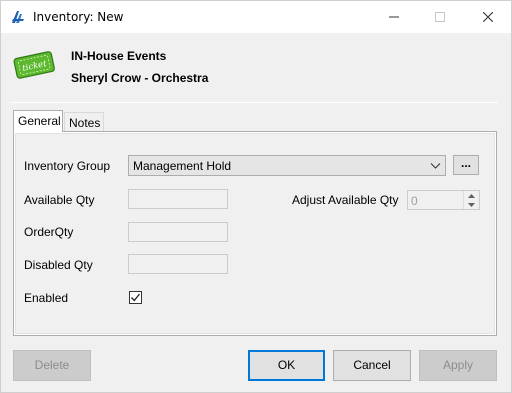 This screenshot has height=393, width=512. I want to click on minimize-button, so click(394, 17).